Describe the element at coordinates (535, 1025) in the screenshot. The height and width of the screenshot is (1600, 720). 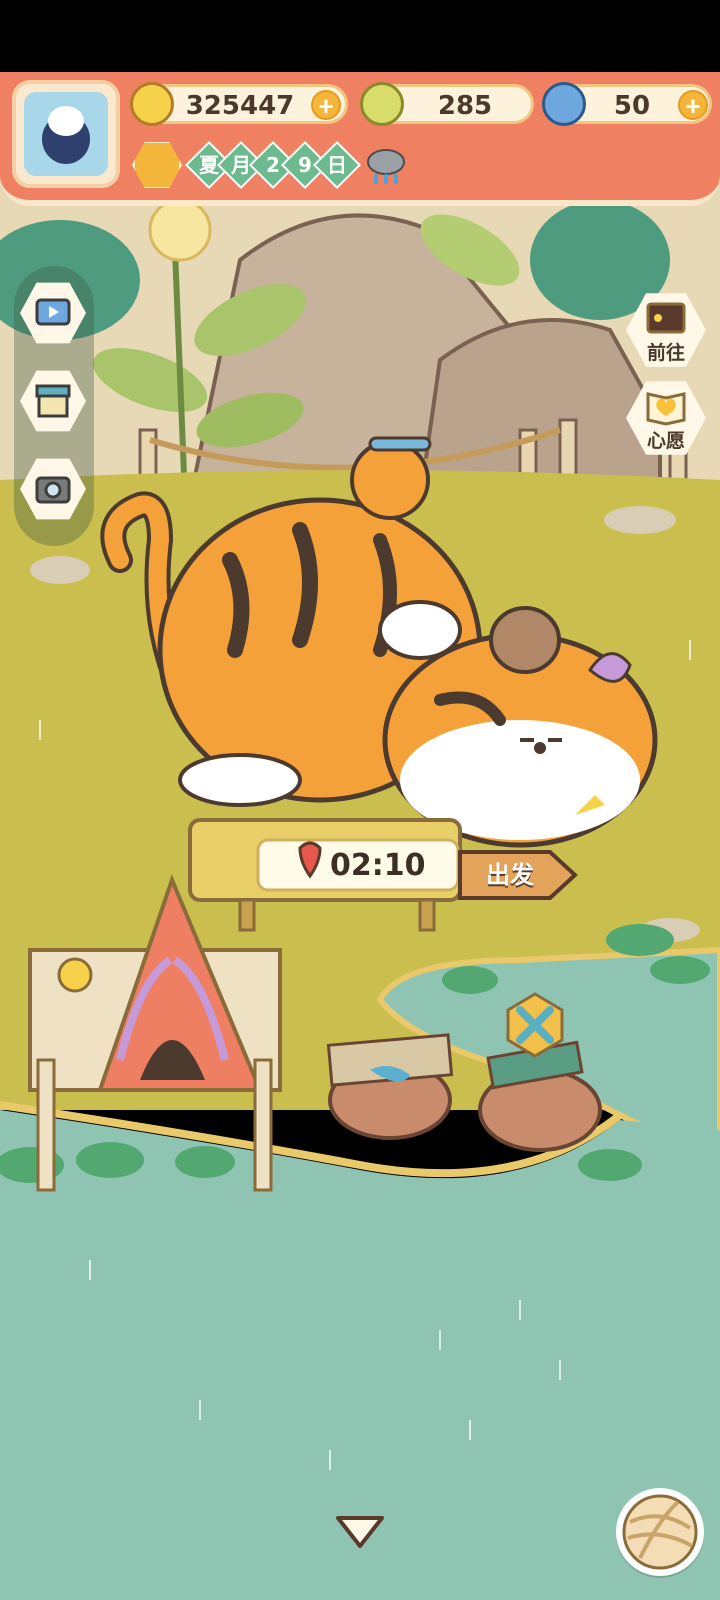
I see `crossed-feathers-icon` at that location.